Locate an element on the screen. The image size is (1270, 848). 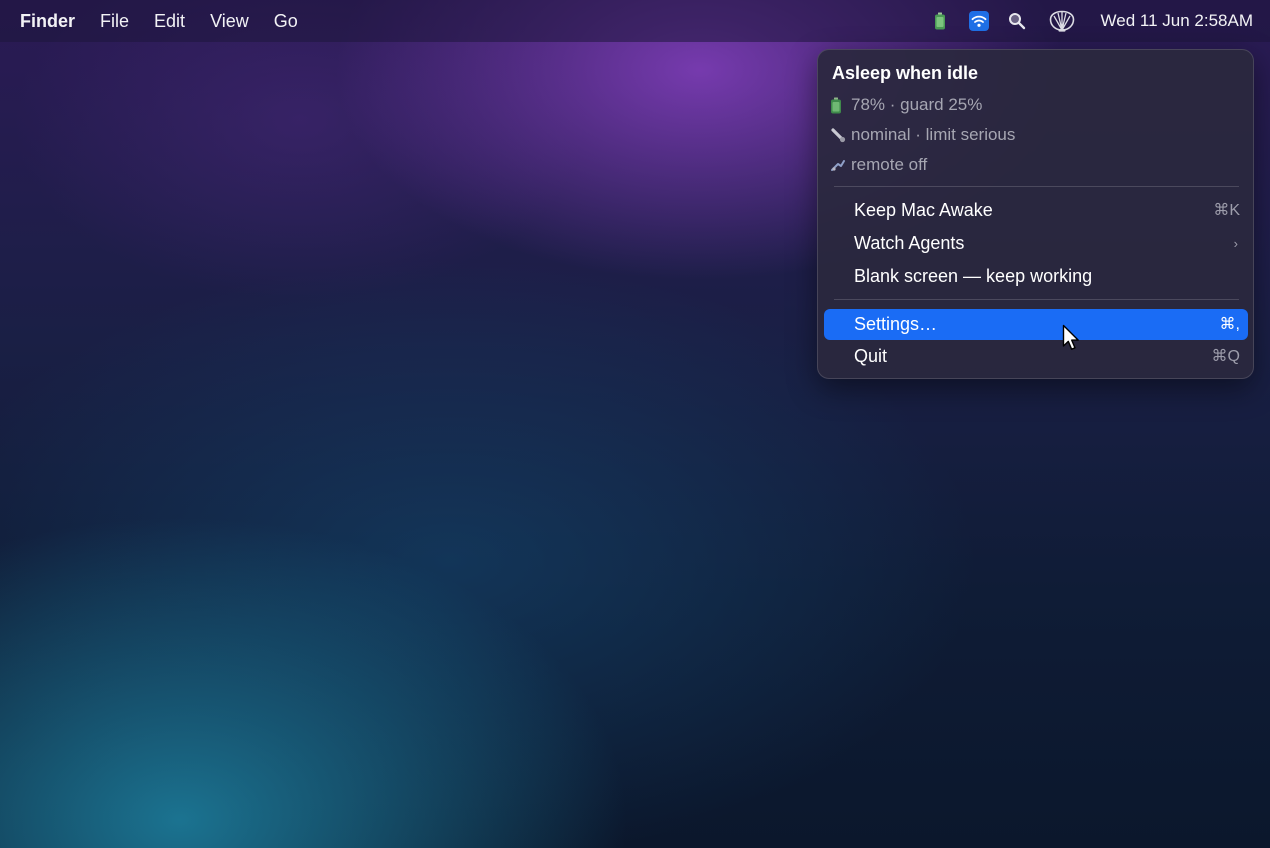
menu-edit: Edit is located at coordinates (169, 21).